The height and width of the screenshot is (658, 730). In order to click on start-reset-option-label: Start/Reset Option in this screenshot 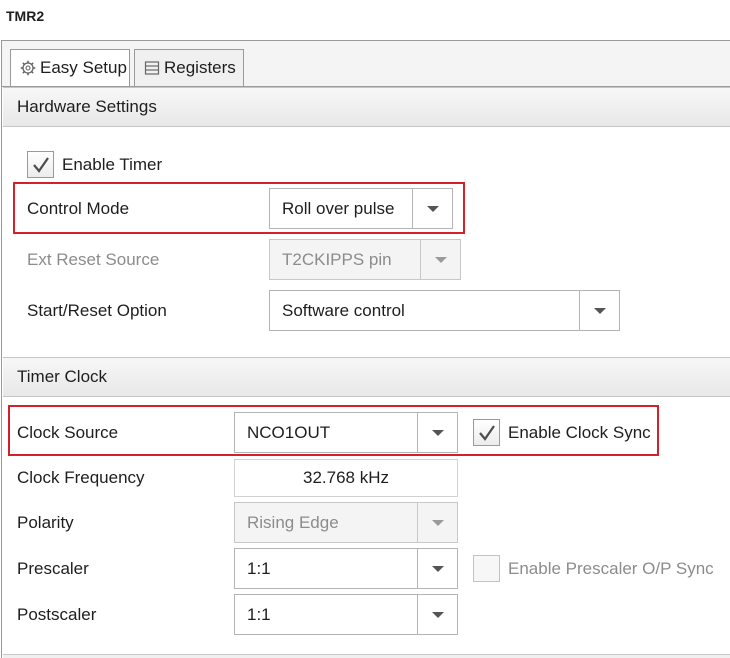, I will do `click(97, 310)`.